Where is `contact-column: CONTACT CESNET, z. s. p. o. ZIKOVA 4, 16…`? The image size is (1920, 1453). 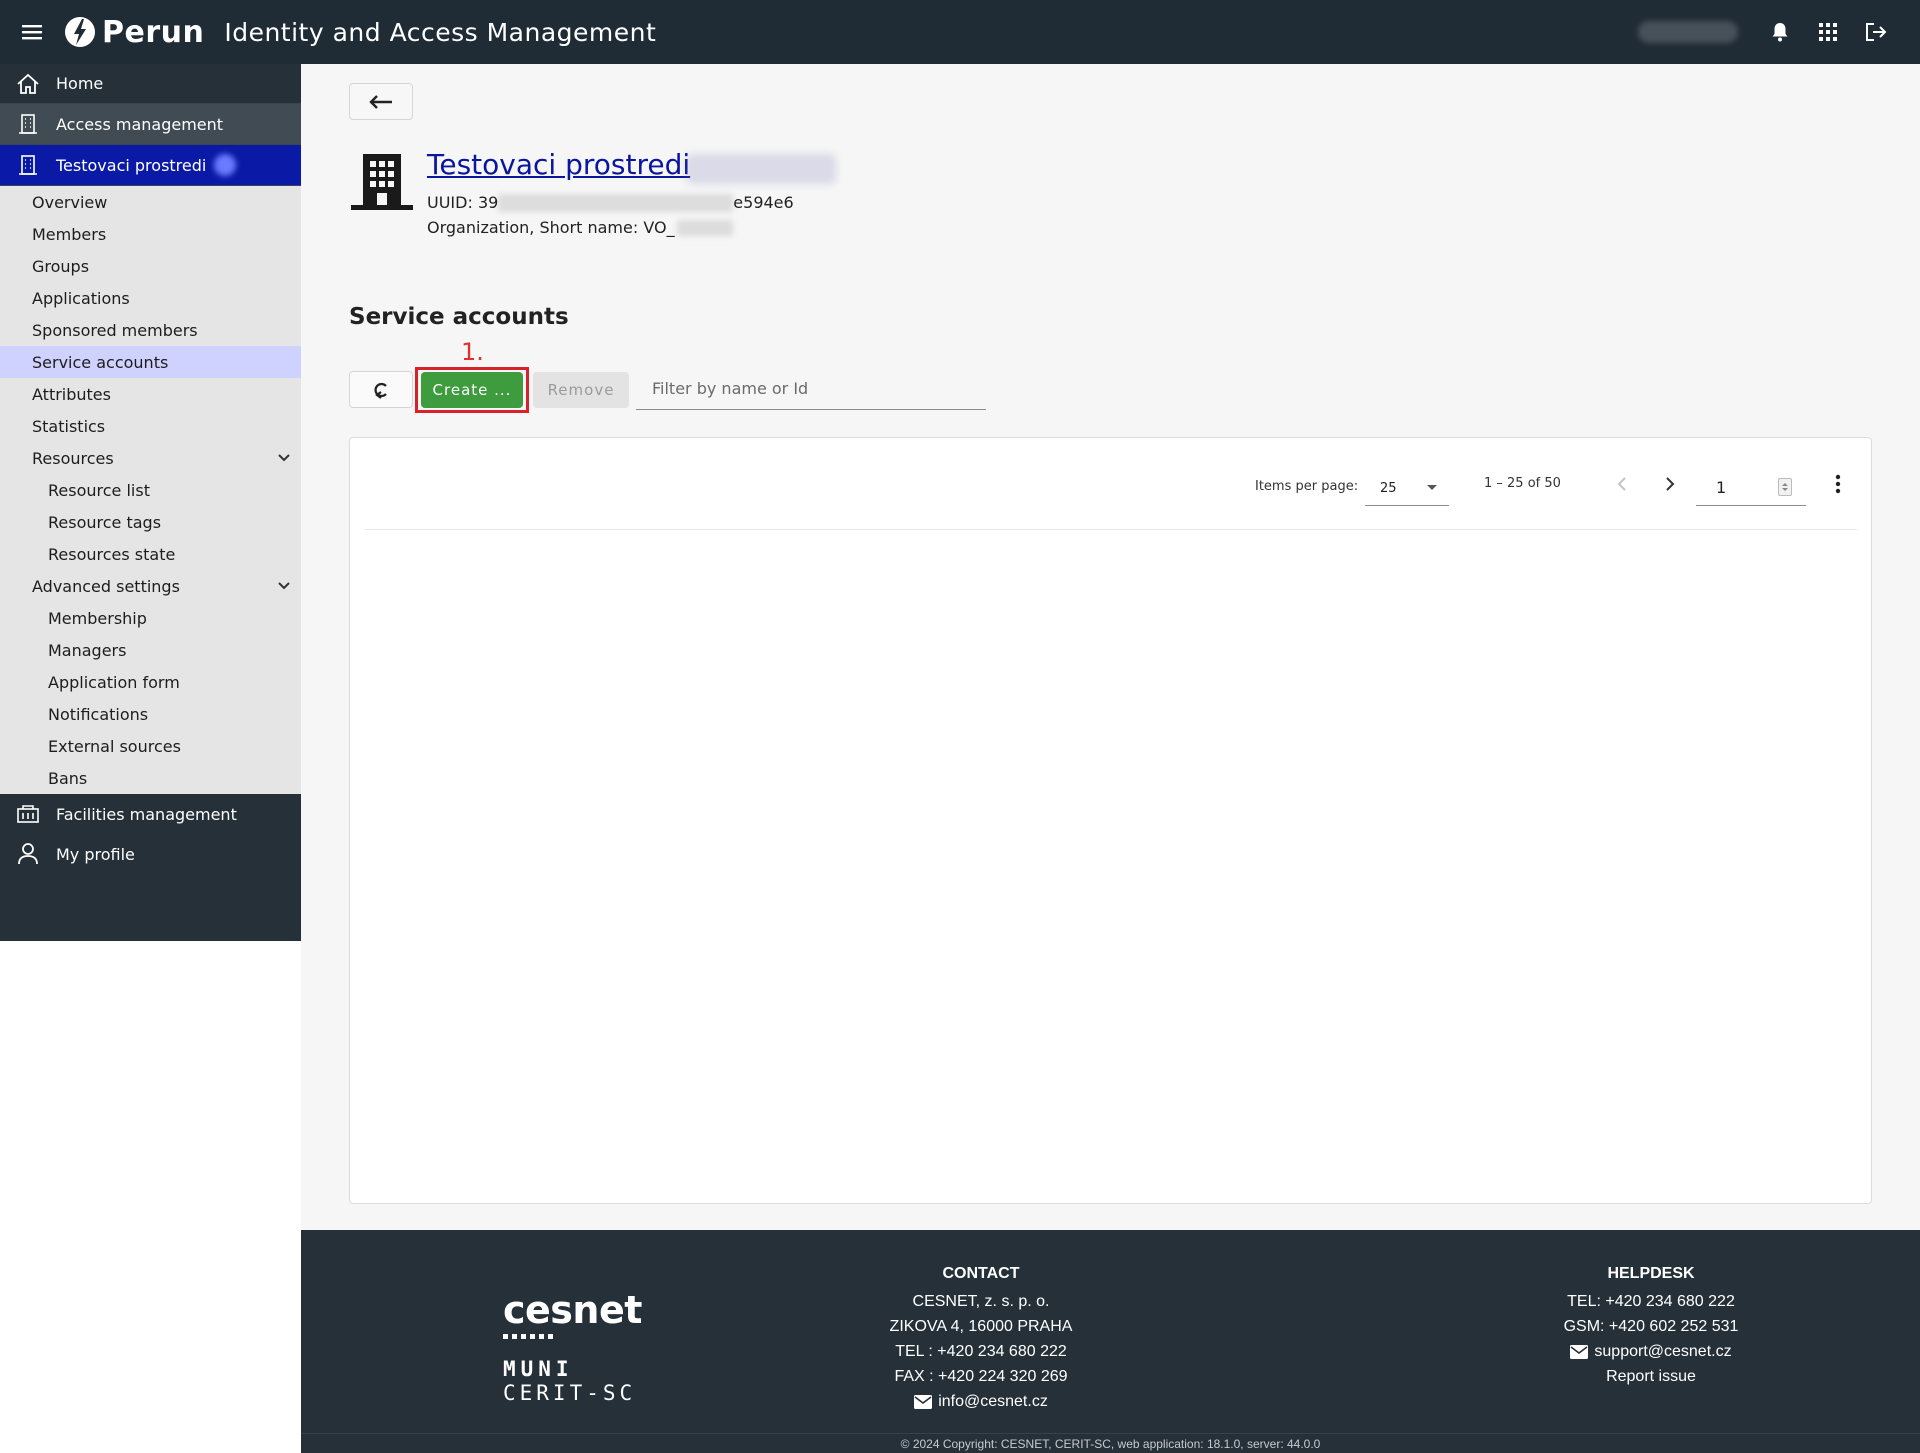
contact-column: CONTACT CESNET, z. s. p. o. ZIKOVA 4, 16… is located at coordinates (981, 1339).